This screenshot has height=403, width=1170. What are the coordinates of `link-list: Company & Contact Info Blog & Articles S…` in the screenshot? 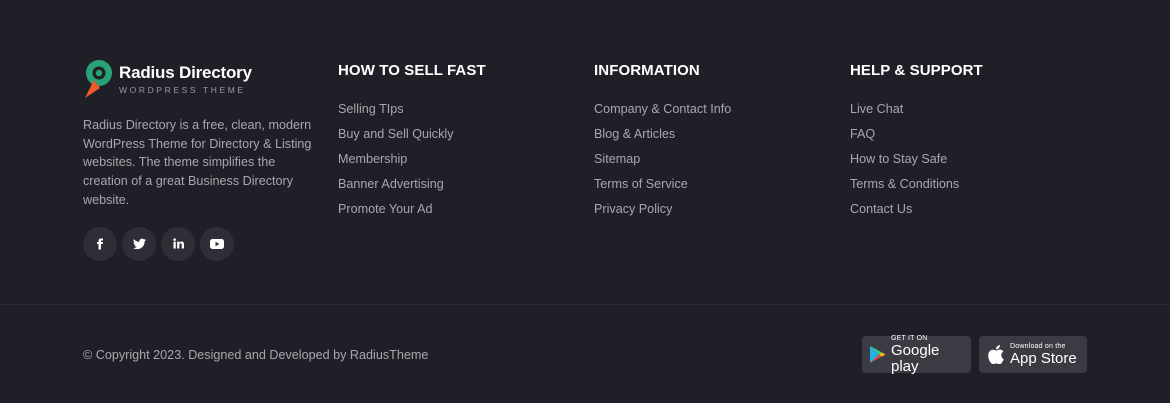 It's located at (662, 159).